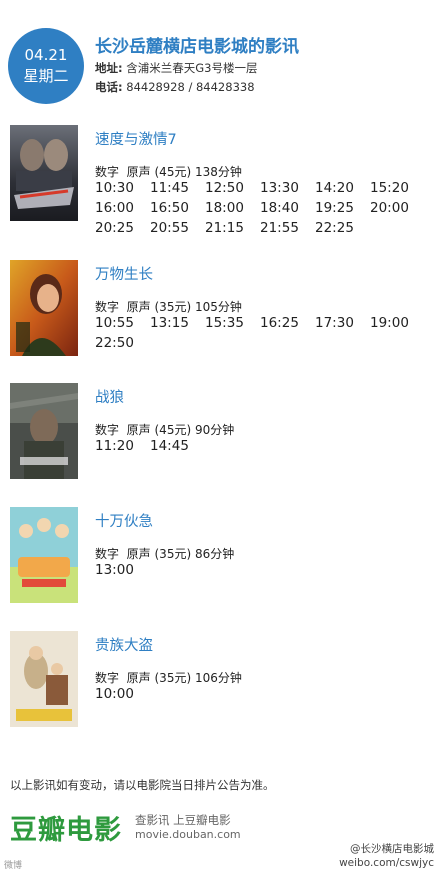 The image size is (440, 875). What do you see at coordinates (122, 323) in the screenshot?
I see `showtime: 10:55` at bounding box center [122, 323].